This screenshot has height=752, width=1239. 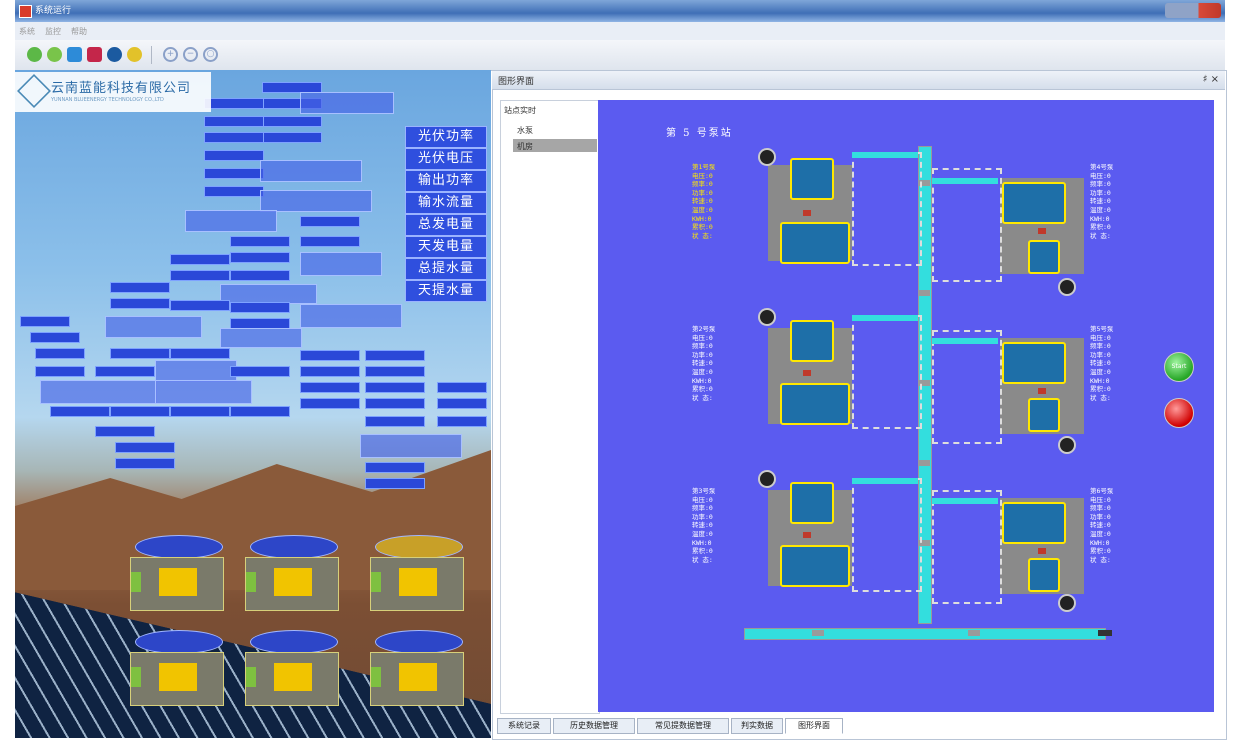 What do you see at coordinates (446, 203) in the screenshot?
I see `metric-water-flow: 输水流量` at bounding box center [446, 203].